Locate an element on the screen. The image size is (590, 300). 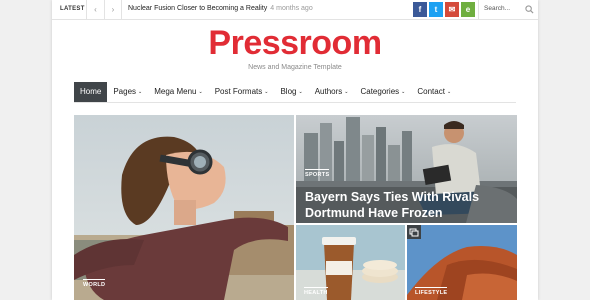
gallery-icon is located at coordinates (414, 232).